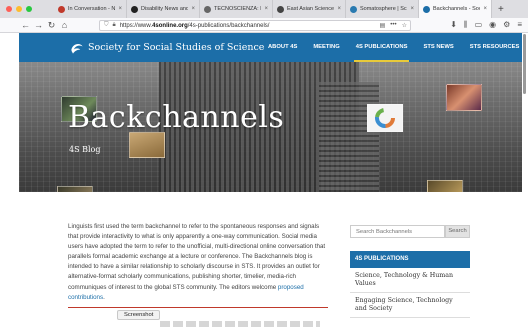 The height and width of the screenshot is (327, 528). What do you see at coordinates (410, 305) in the screenshot?
I see `publication-link: Engaging Science, Technology and Society` at bounding box center [410, 305].